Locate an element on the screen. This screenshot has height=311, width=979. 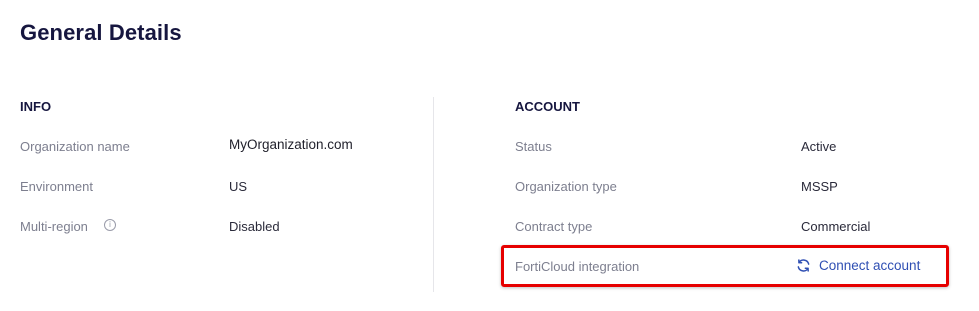
contract-type-label: Contract type is located at coordinates (554, 226).